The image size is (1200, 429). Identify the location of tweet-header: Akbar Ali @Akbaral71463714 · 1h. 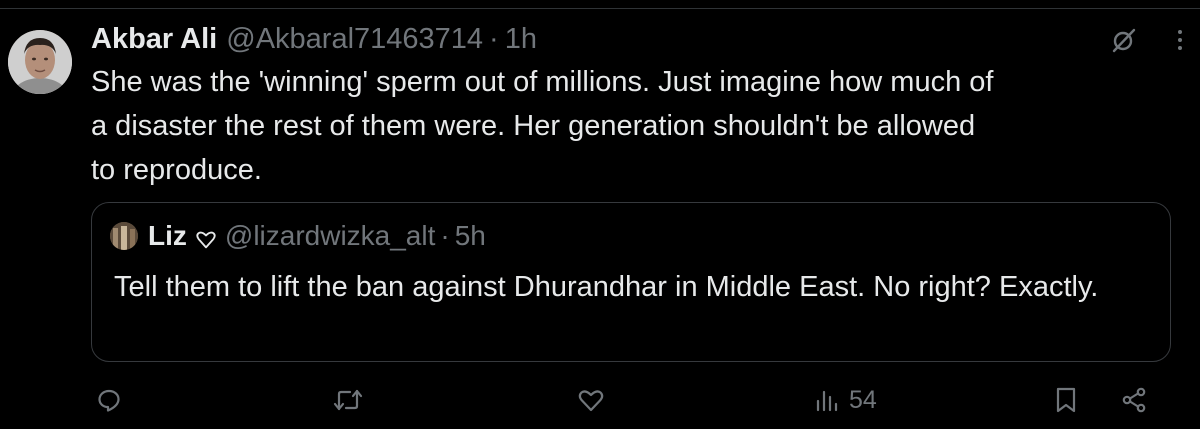
(314, 39).